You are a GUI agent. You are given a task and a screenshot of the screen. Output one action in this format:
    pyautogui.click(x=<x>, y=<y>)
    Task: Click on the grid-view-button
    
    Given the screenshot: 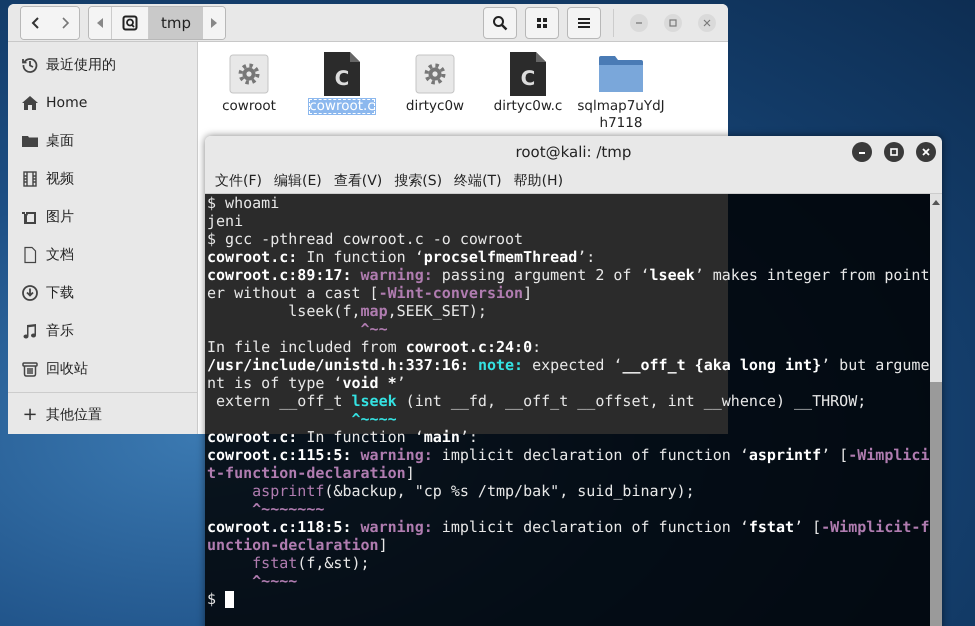 What is the action you would take?
    pyautogui.click(x=542, y=22)
    